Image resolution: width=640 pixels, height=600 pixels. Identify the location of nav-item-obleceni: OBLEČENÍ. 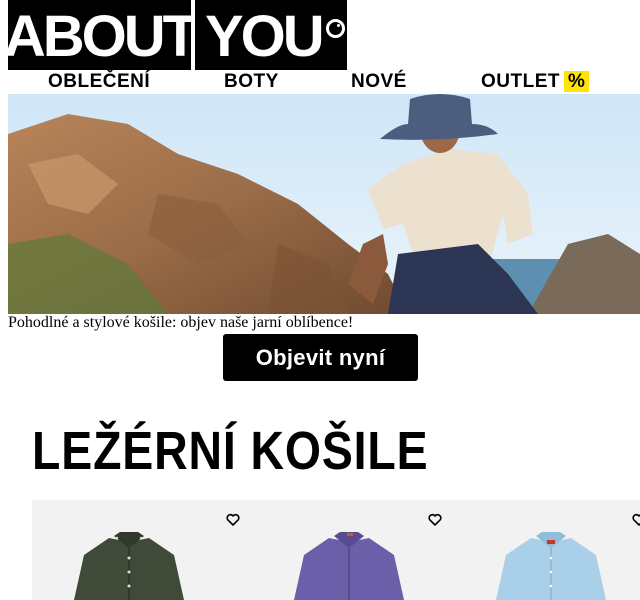
(99, 82).